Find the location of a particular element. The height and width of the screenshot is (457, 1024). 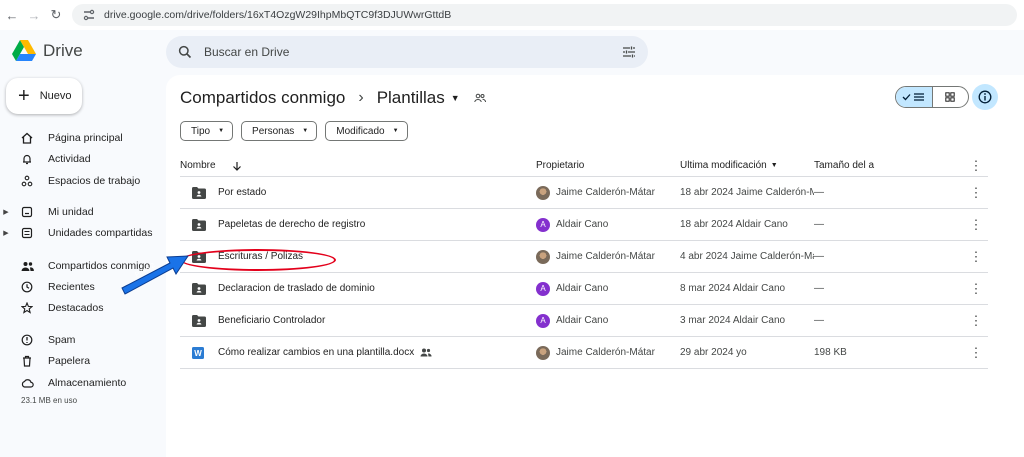

modified-date: 29 abr 2024 yo is located at coordinates (713, 352).